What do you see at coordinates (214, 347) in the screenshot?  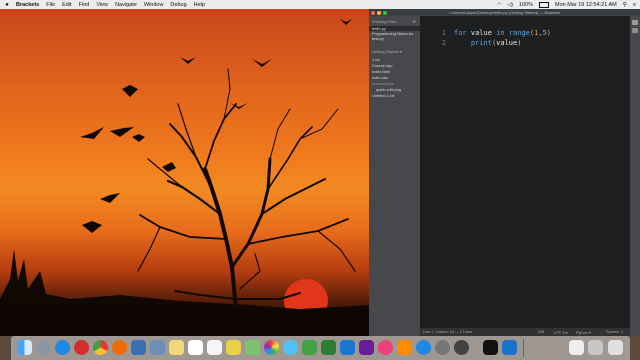 I see `reminders-icon` at bounding box center [214, 347].